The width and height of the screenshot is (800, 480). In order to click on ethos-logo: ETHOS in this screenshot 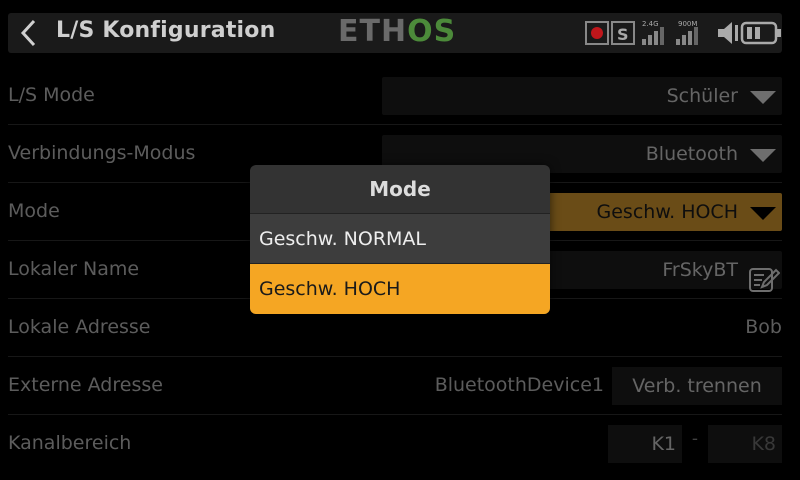, I will do `click(397, 31)`.